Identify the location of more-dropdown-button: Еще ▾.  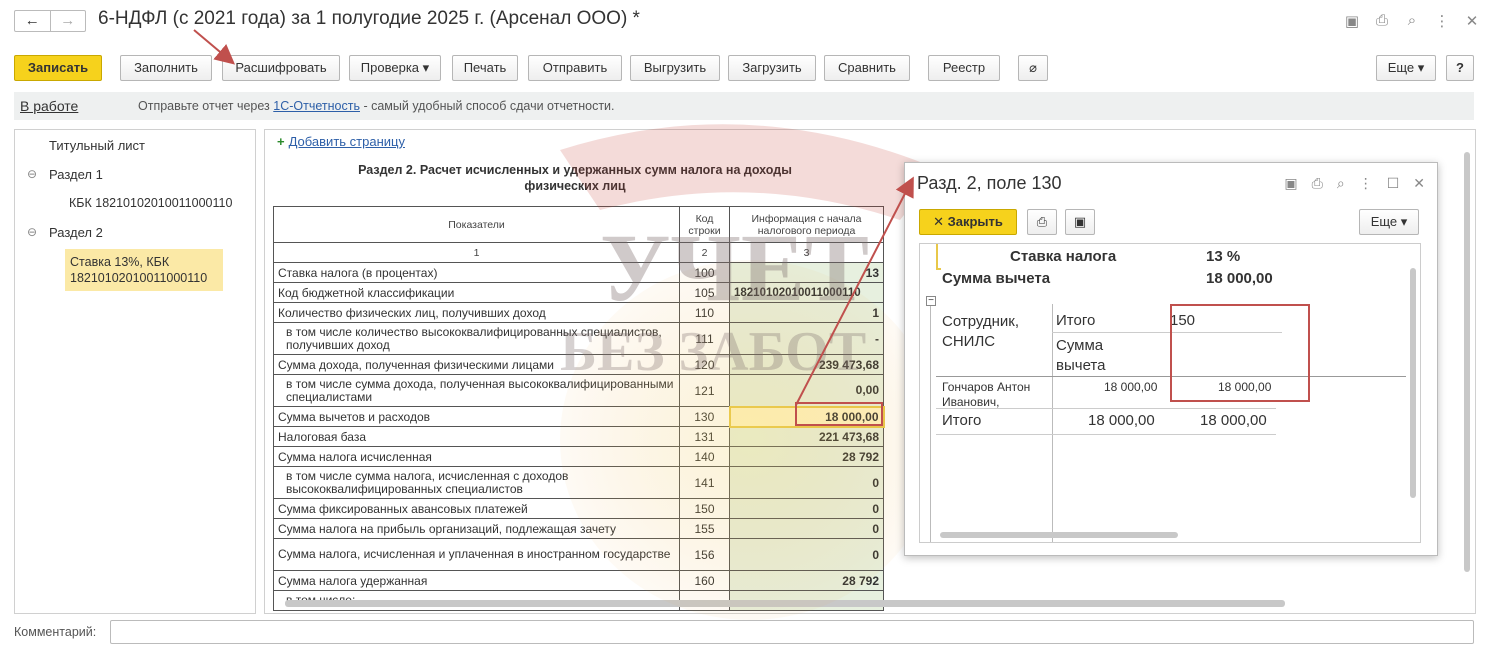
(1406, 68).